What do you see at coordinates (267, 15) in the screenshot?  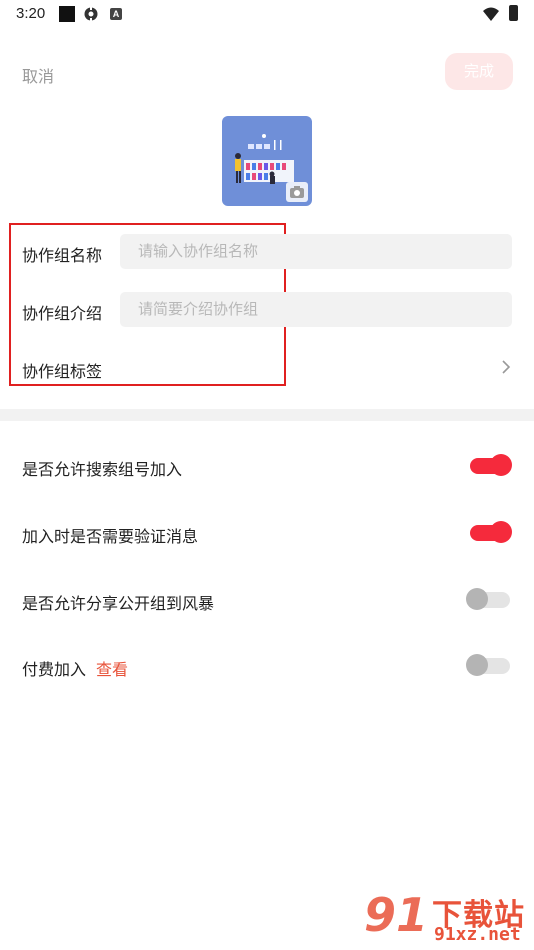 I see `status-bar: 3:20 A` at bounding box center [267, 15].